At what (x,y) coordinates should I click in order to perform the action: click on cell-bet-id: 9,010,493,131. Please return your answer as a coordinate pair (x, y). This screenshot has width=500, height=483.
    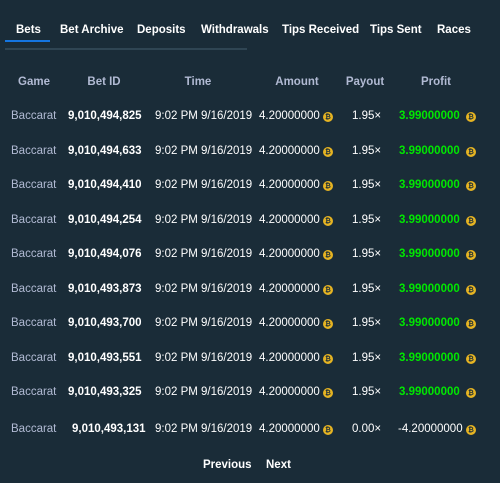
    Looking at the image, I should click on (109, 429).